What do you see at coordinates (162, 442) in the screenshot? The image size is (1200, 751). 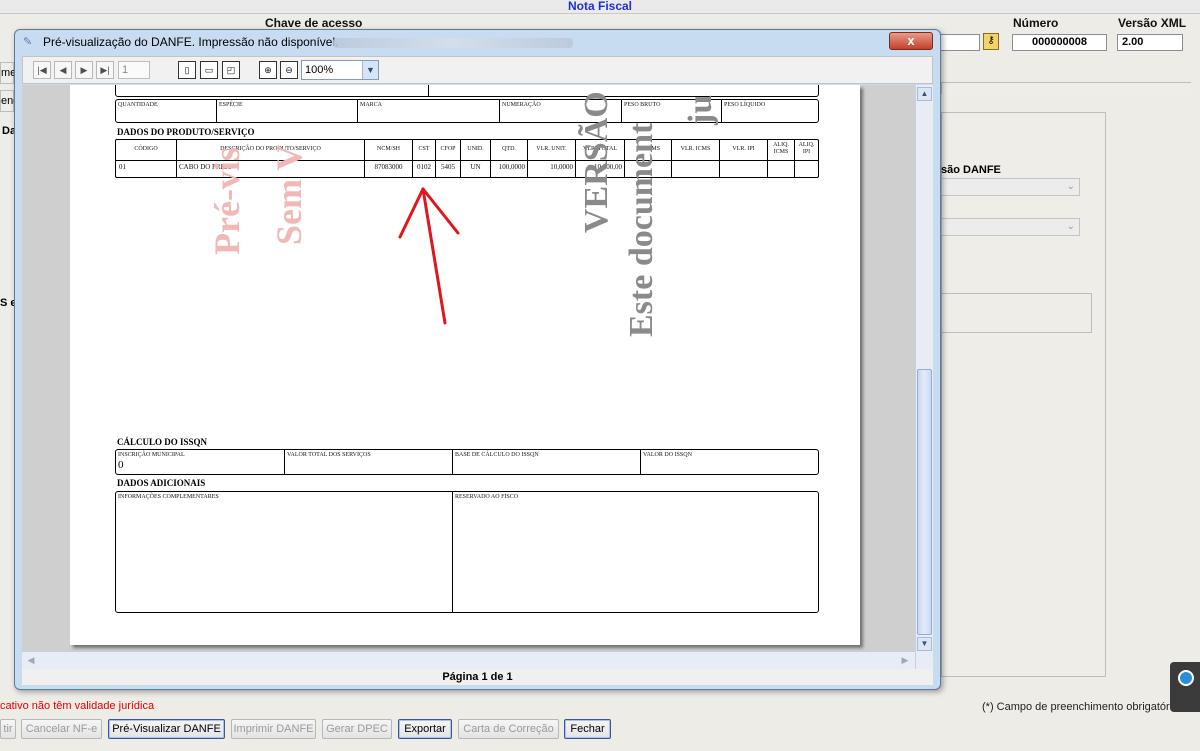 I see `issqn-title: CÁLCULO DO ISSQN` at bounding box center [162, 442].